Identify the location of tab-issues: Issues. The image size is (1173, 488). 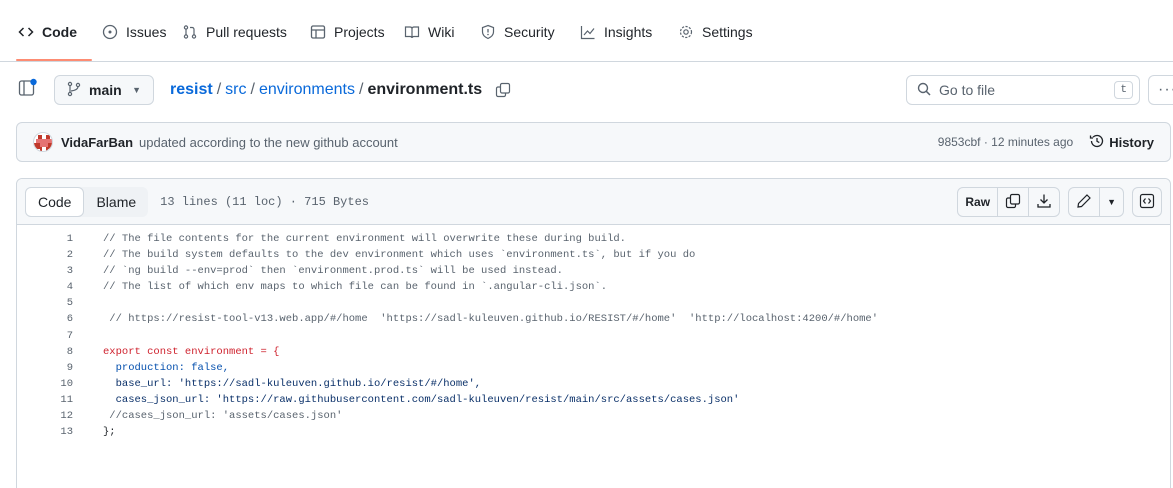
(134, 32).